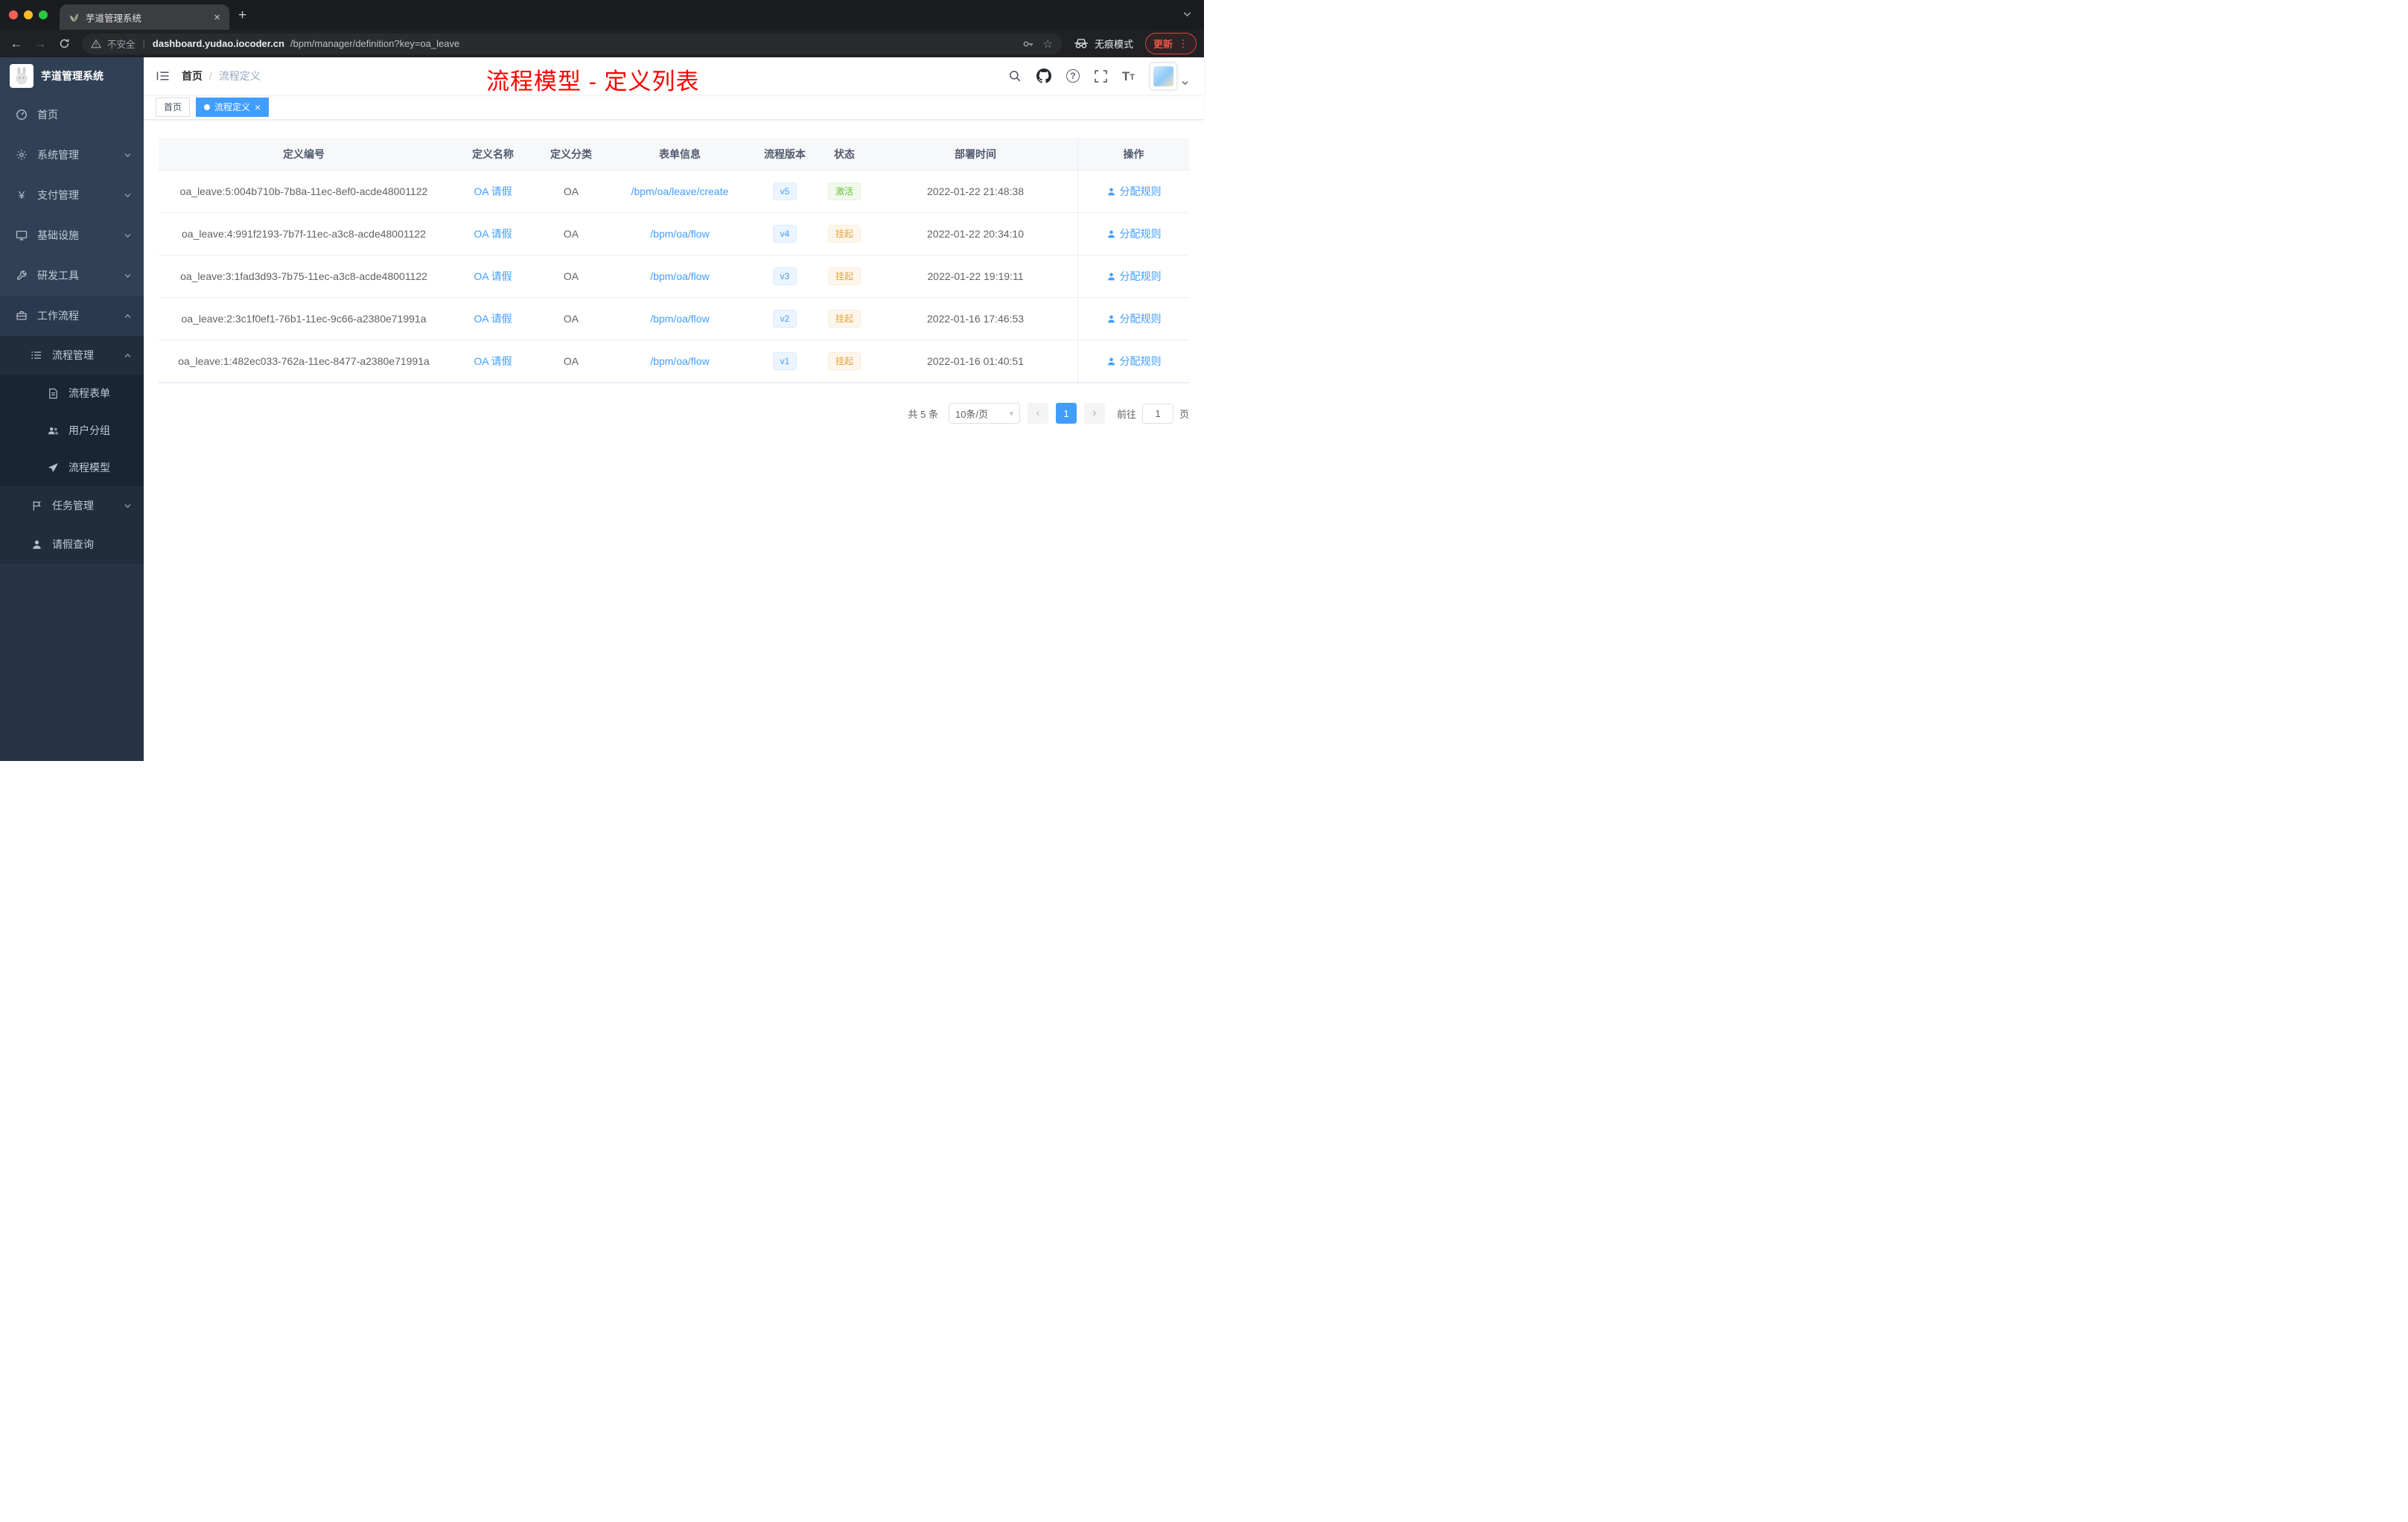 The width and height of the screenshot is (2408, 1522). Describe the element at coordinates (1185, 83) in the screenshot. I see `caret-down-icon` at that location.